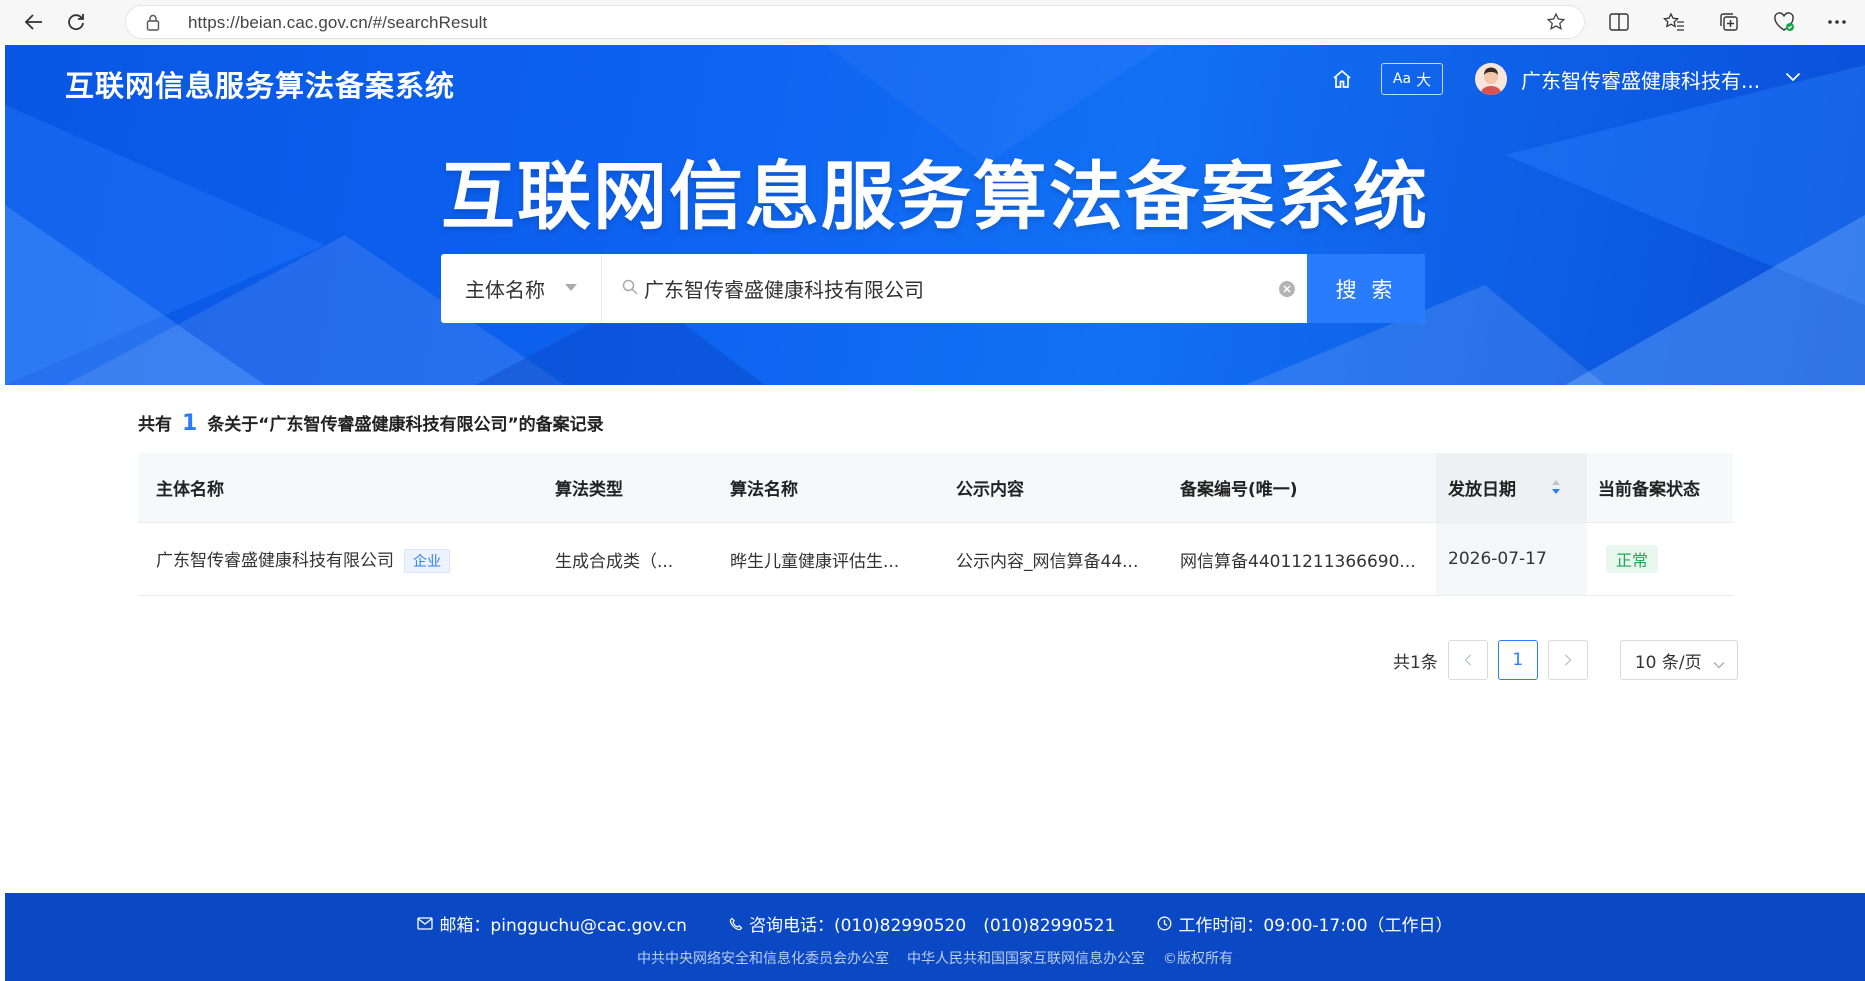 This screenshot has height=981, width=1865. What do you see at coordinates (1287, 289) in the screenshot?
I see `clear-search-icon` at bounding box center [1287, 289].